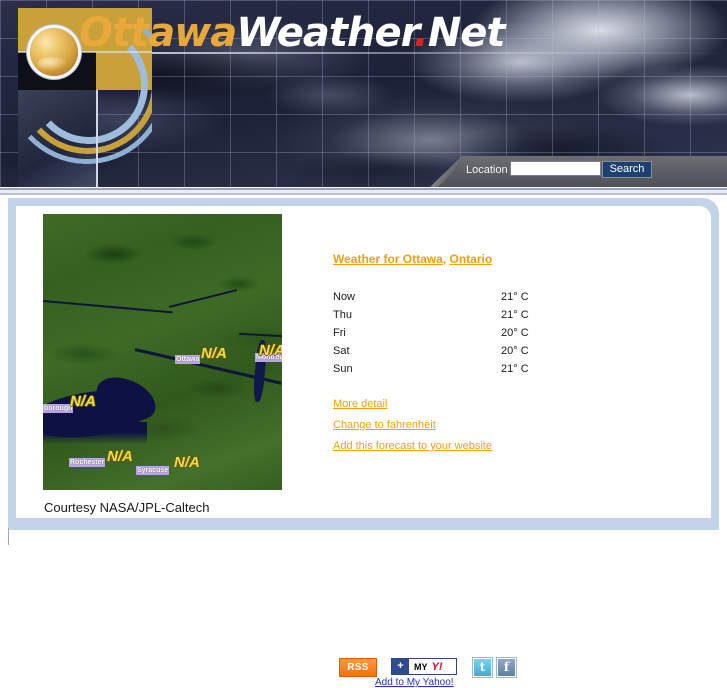 This screenshot has width=727, height=688. Describe the element at coordinates (158, 33) in the screenshot. I see `wordmark-ottawa: Ottawa` at that location.